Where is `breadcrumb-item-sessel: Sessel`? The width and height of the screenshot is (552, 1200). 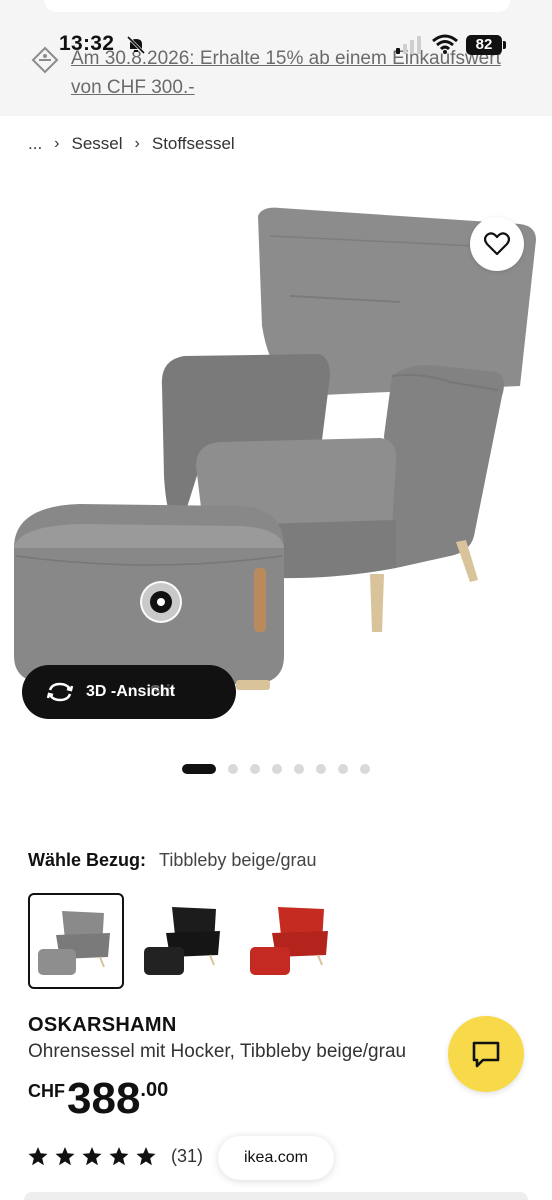 breadcrumb-item-sessel: Sessel is located at coordinates (97, 144).